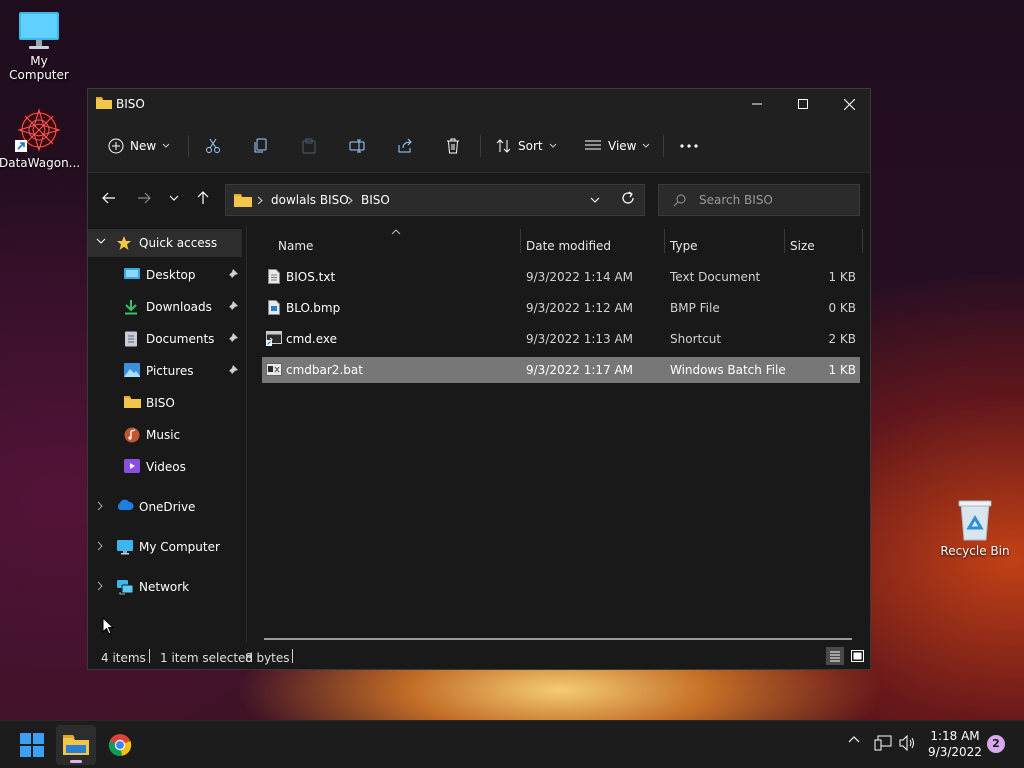 This screenshot has width=1024, height=768. Describe the element at coordinates (76, 745) in the screenshot. I see `taskbar-file-explorer` at that location.